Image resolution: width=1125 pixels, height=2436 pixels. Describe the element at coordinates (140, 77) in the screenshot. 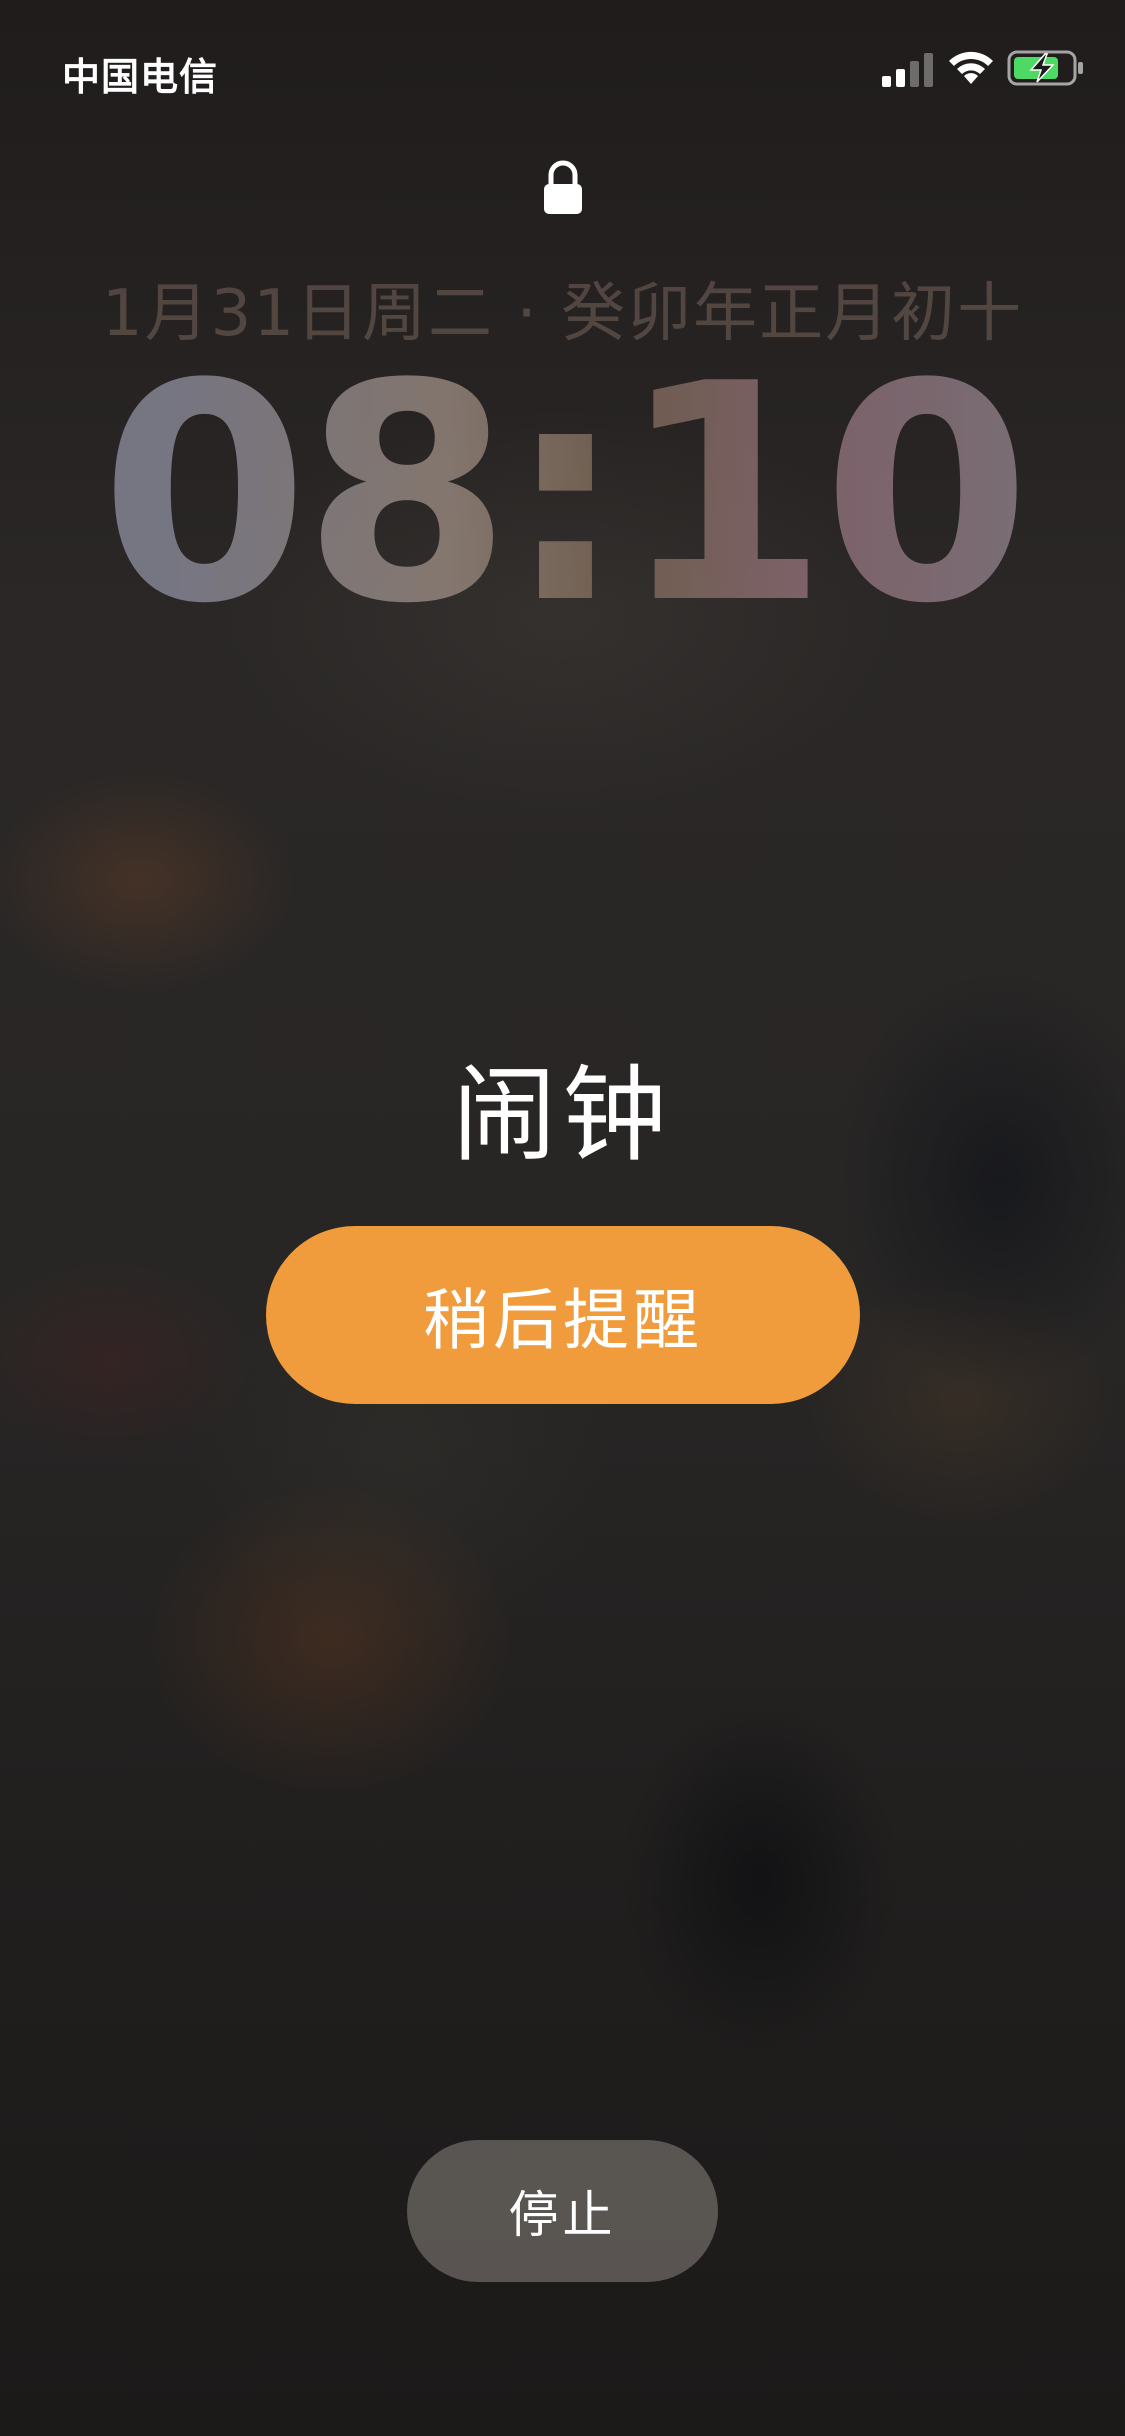

I see `carrier-name: 中国电信` at that location.